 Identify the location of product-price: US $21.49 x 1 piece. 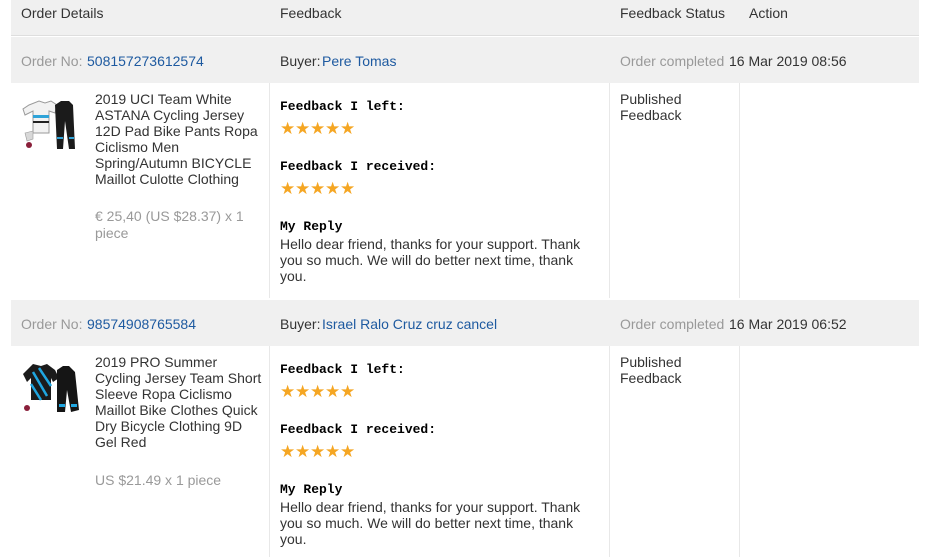
(158, 480).